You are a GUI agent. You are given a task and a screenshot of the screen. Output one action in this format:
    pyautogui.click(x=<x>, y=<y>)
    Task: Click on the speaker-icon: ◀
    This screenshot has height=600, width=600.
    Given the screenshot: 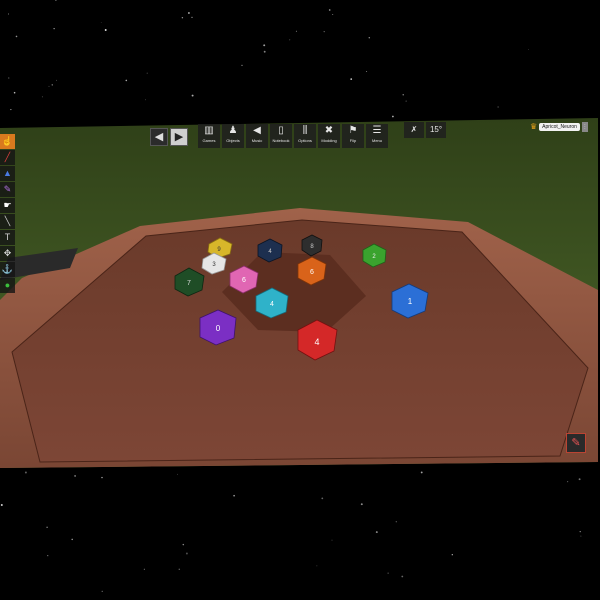 What is the action you would take?
    pyautogui.click(x=257, y=130)
    